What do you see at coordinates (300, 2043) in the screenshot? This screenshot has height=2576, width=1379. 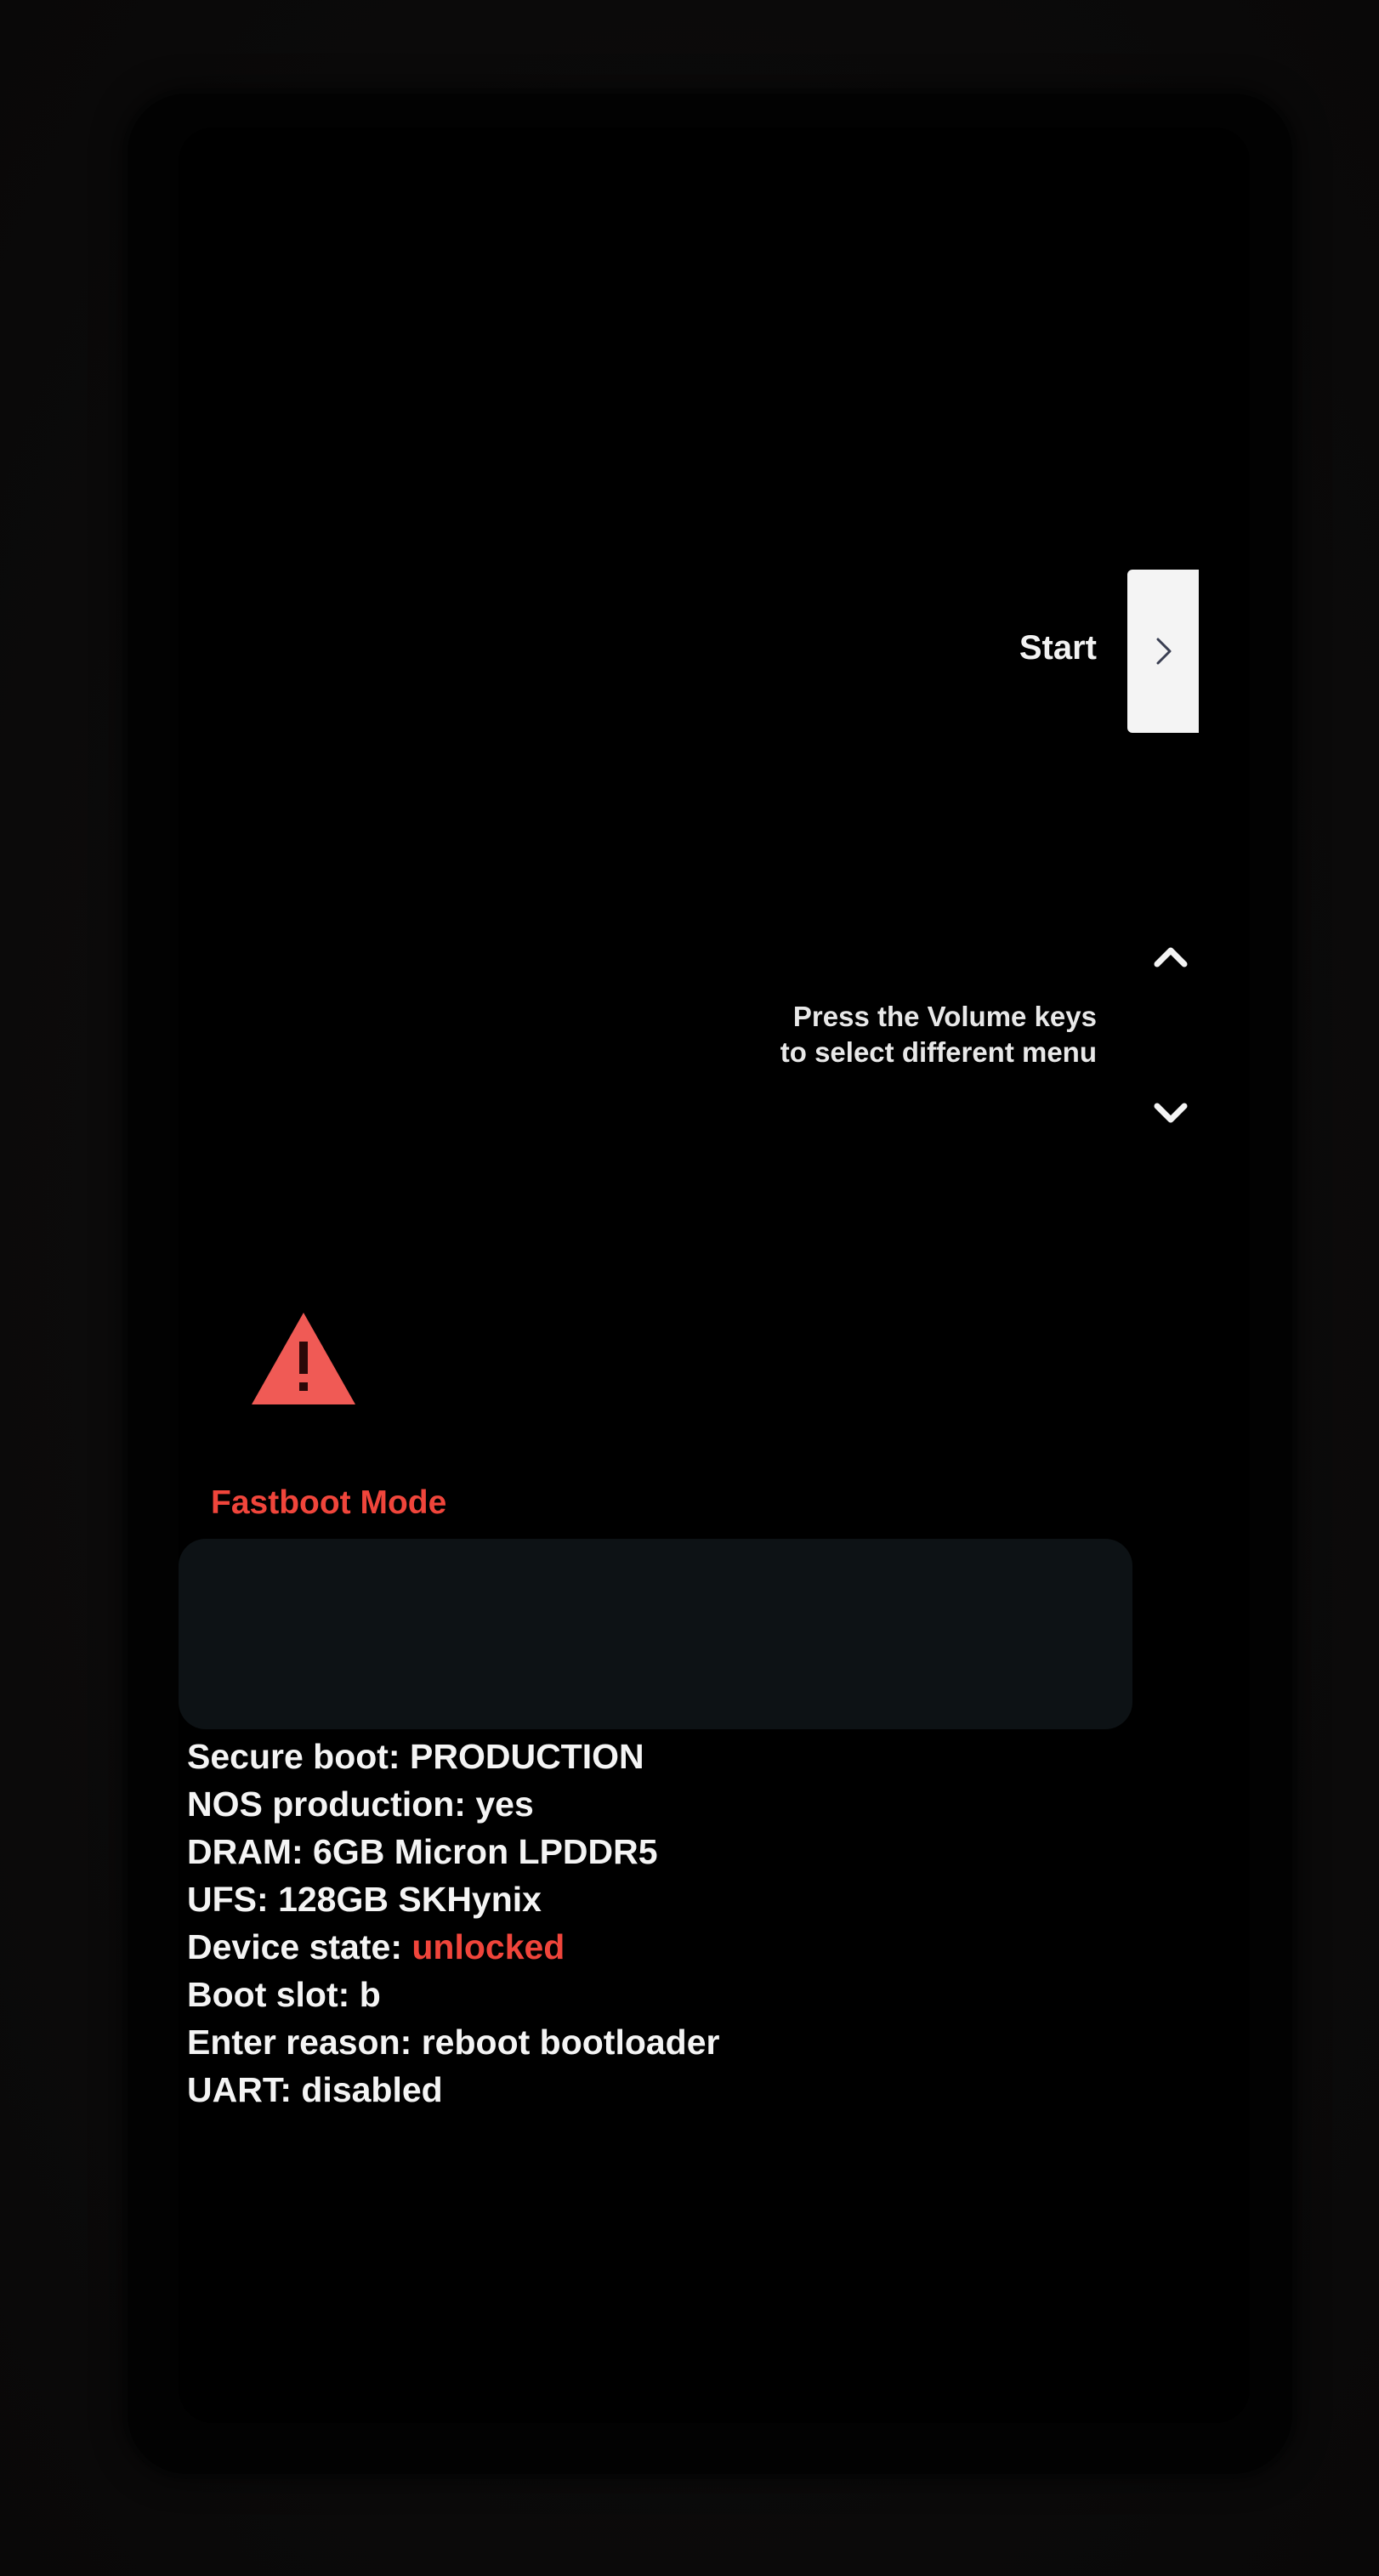 I see `info-label: Enter reason:` at bounding box center [300, 2043].